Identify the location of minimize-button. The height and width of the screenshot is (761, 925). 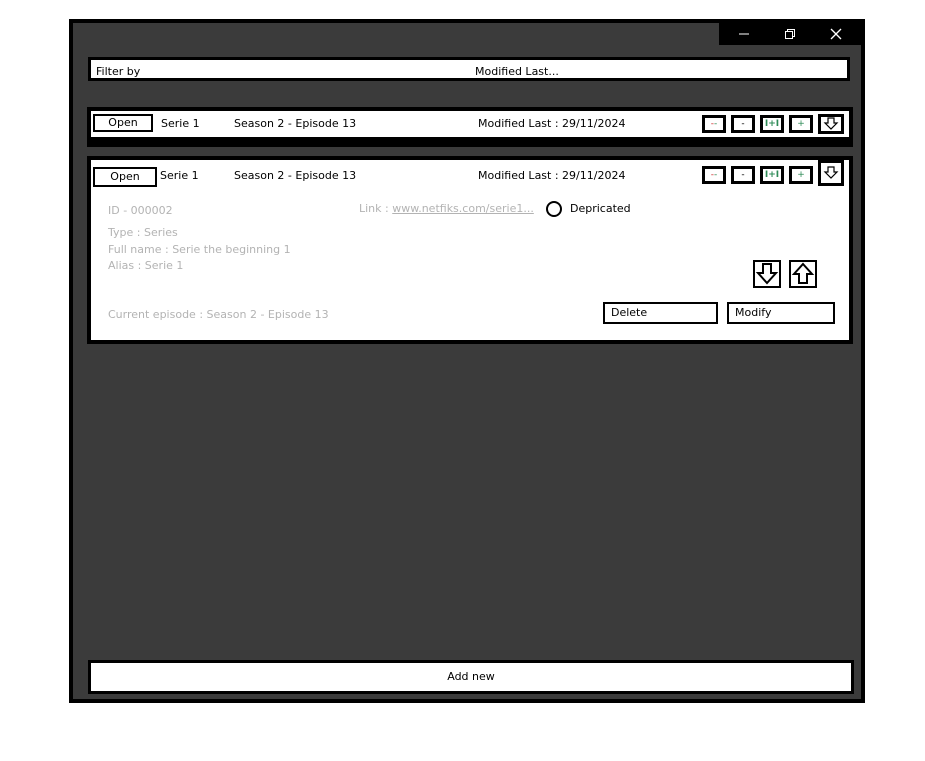
(744, 34).